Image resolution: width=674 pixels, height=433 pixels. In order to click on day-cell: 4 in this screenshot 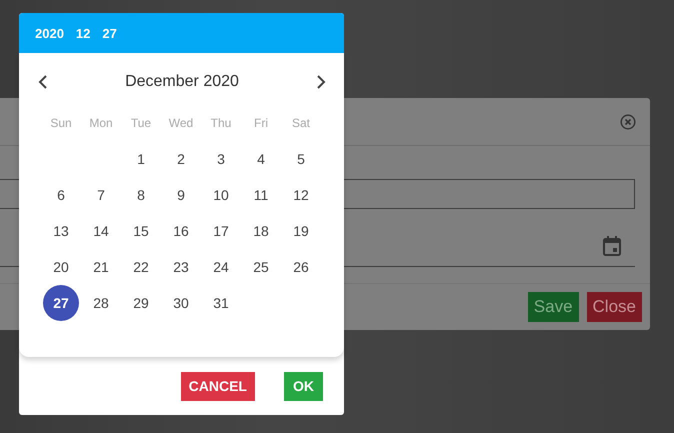, I will do `click(261, 159)`.